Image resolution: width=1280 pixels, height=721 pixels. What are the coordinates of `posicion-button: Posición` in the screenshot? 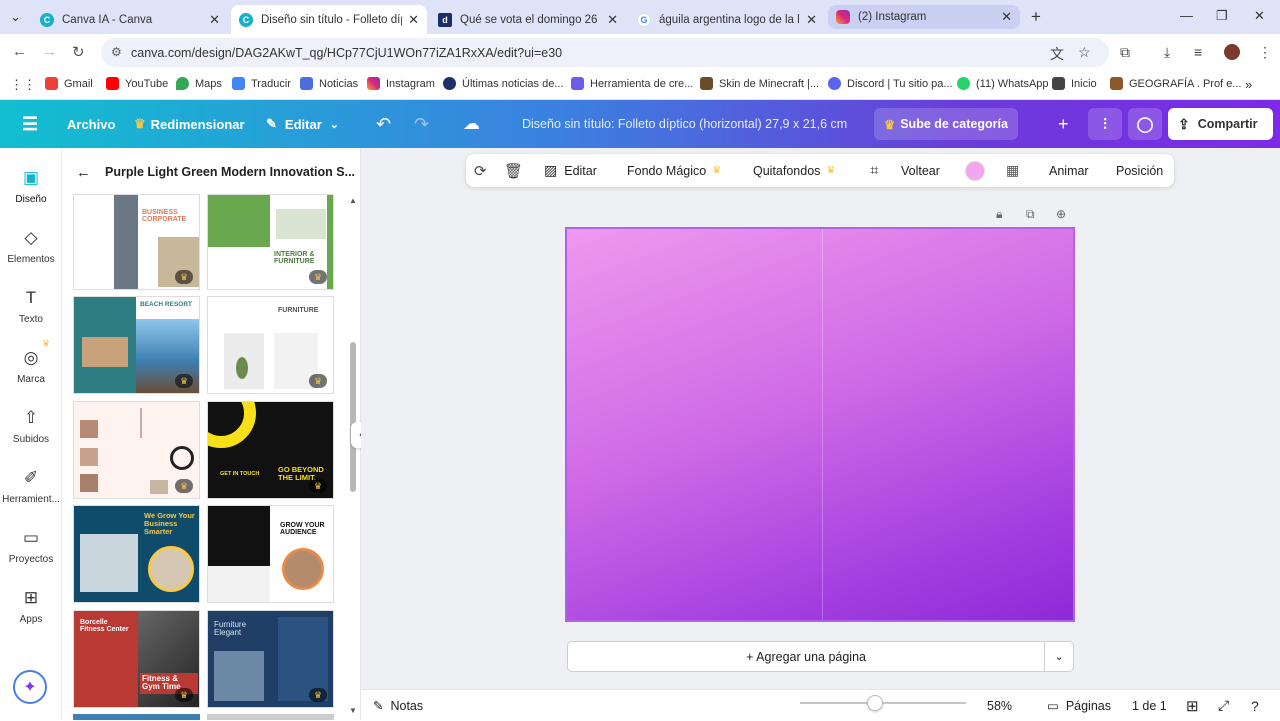 It's located at (1139, 170).